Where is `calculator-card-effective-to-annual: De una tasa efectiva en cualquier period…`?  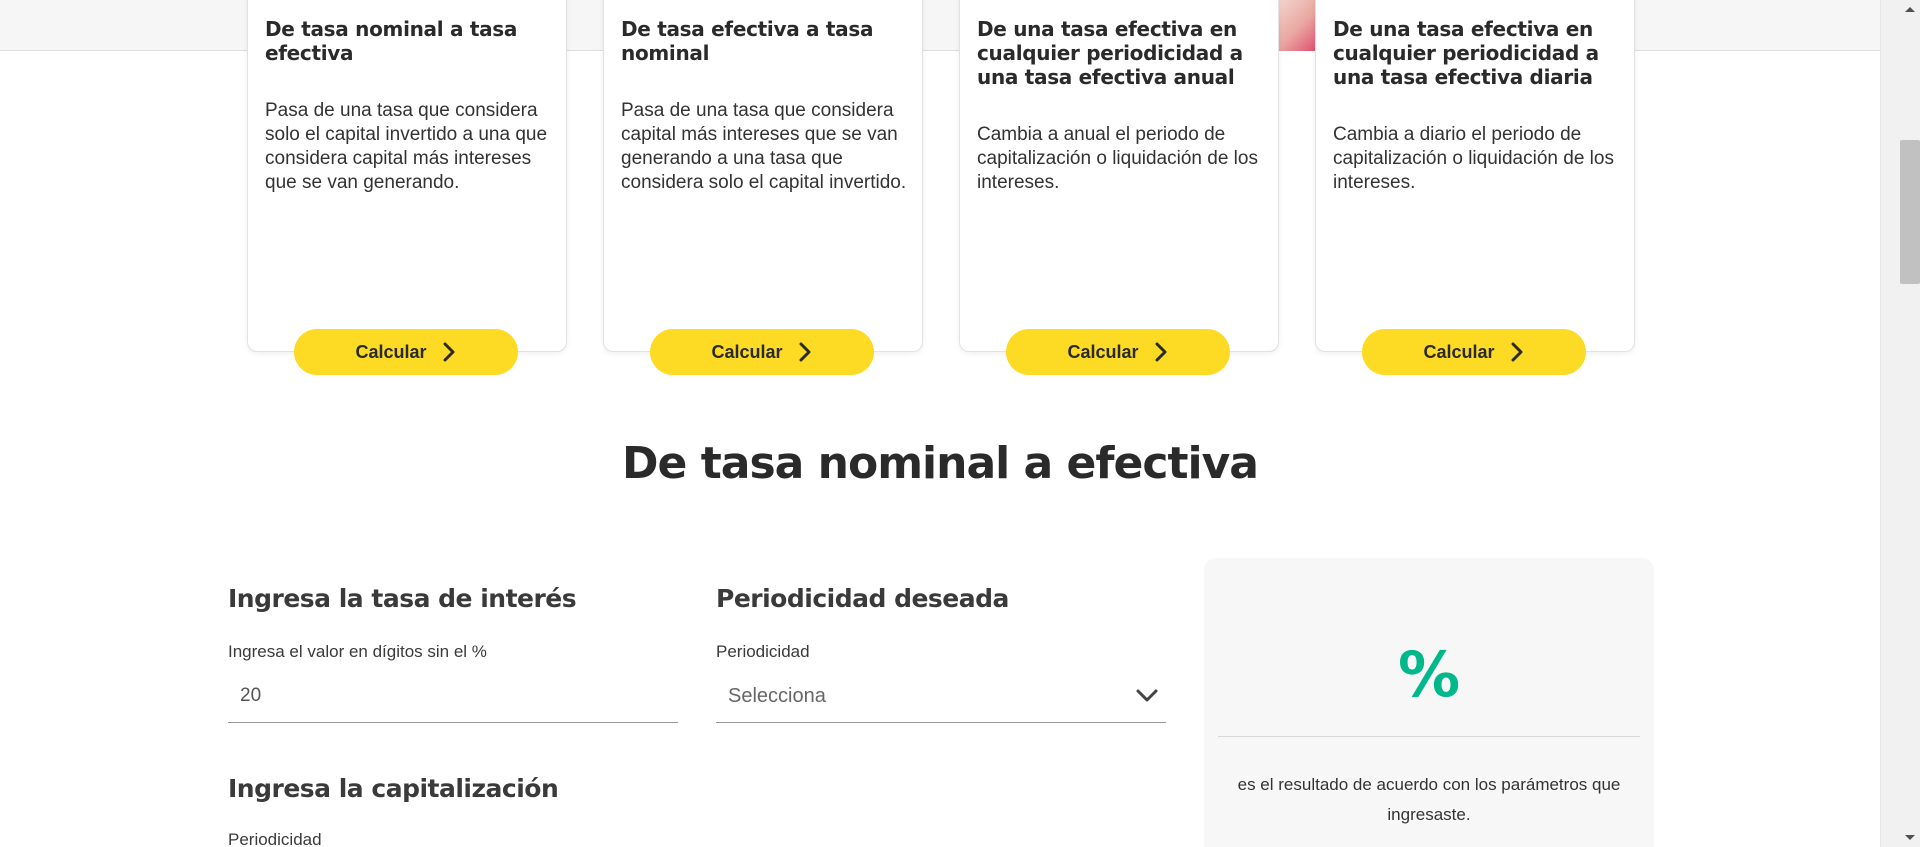 calculator-card-effective-to-annual: De una tasa efectiva en cualquier period… is located at coordinates (1119, 176).